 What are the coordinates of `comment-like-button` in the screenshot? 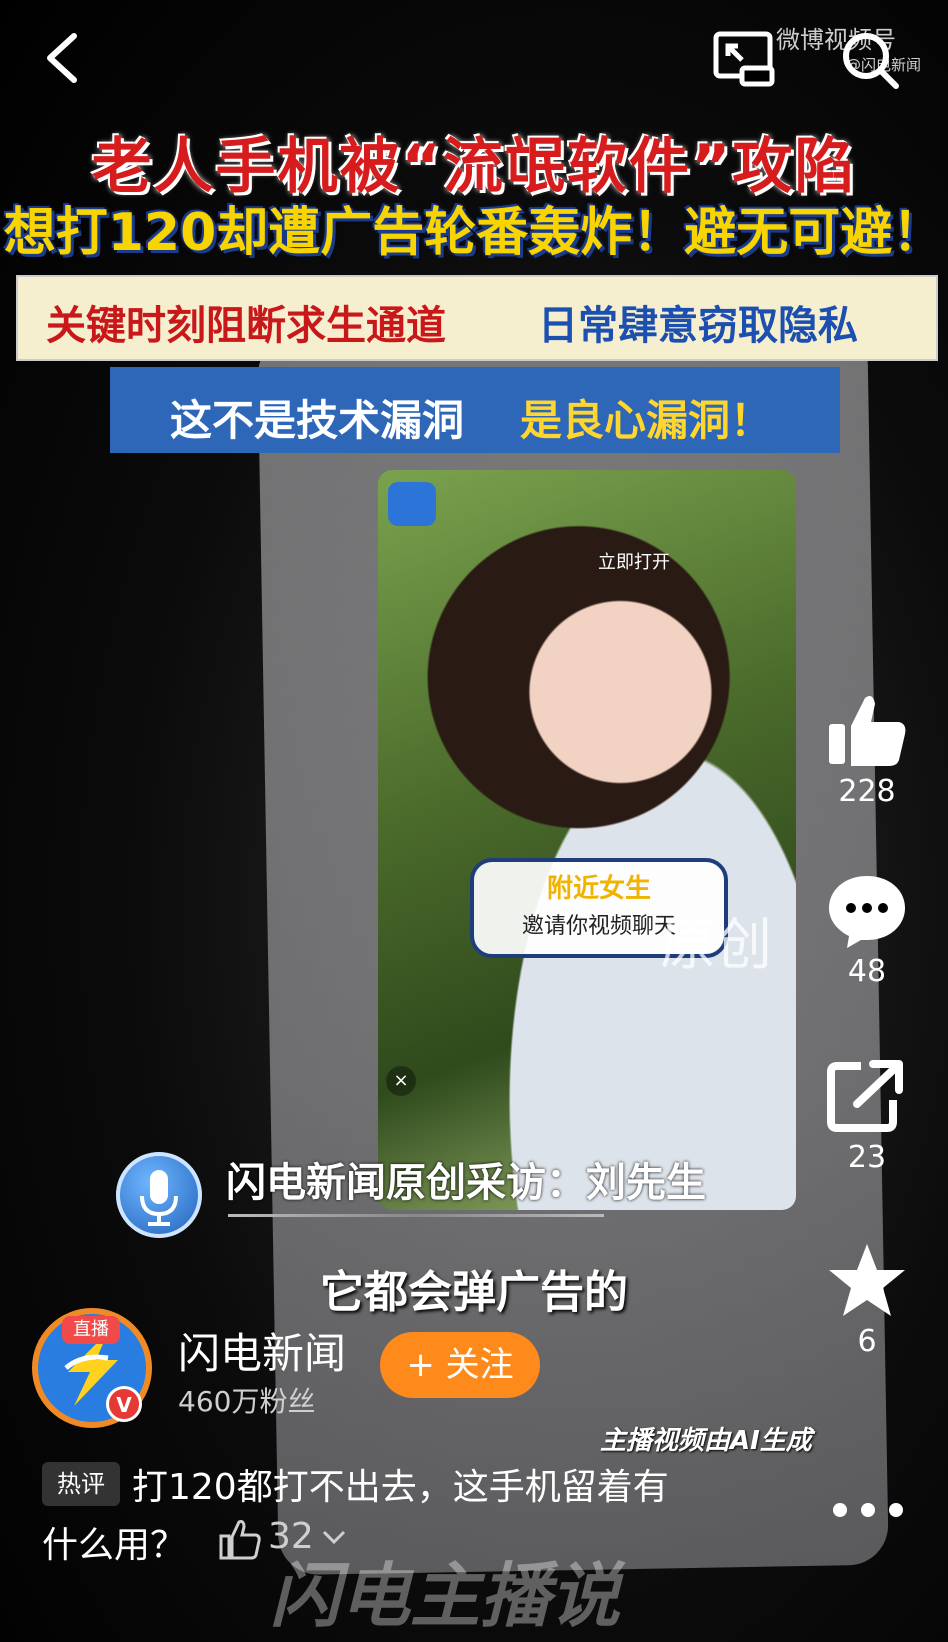 It's located at (240, 1540).